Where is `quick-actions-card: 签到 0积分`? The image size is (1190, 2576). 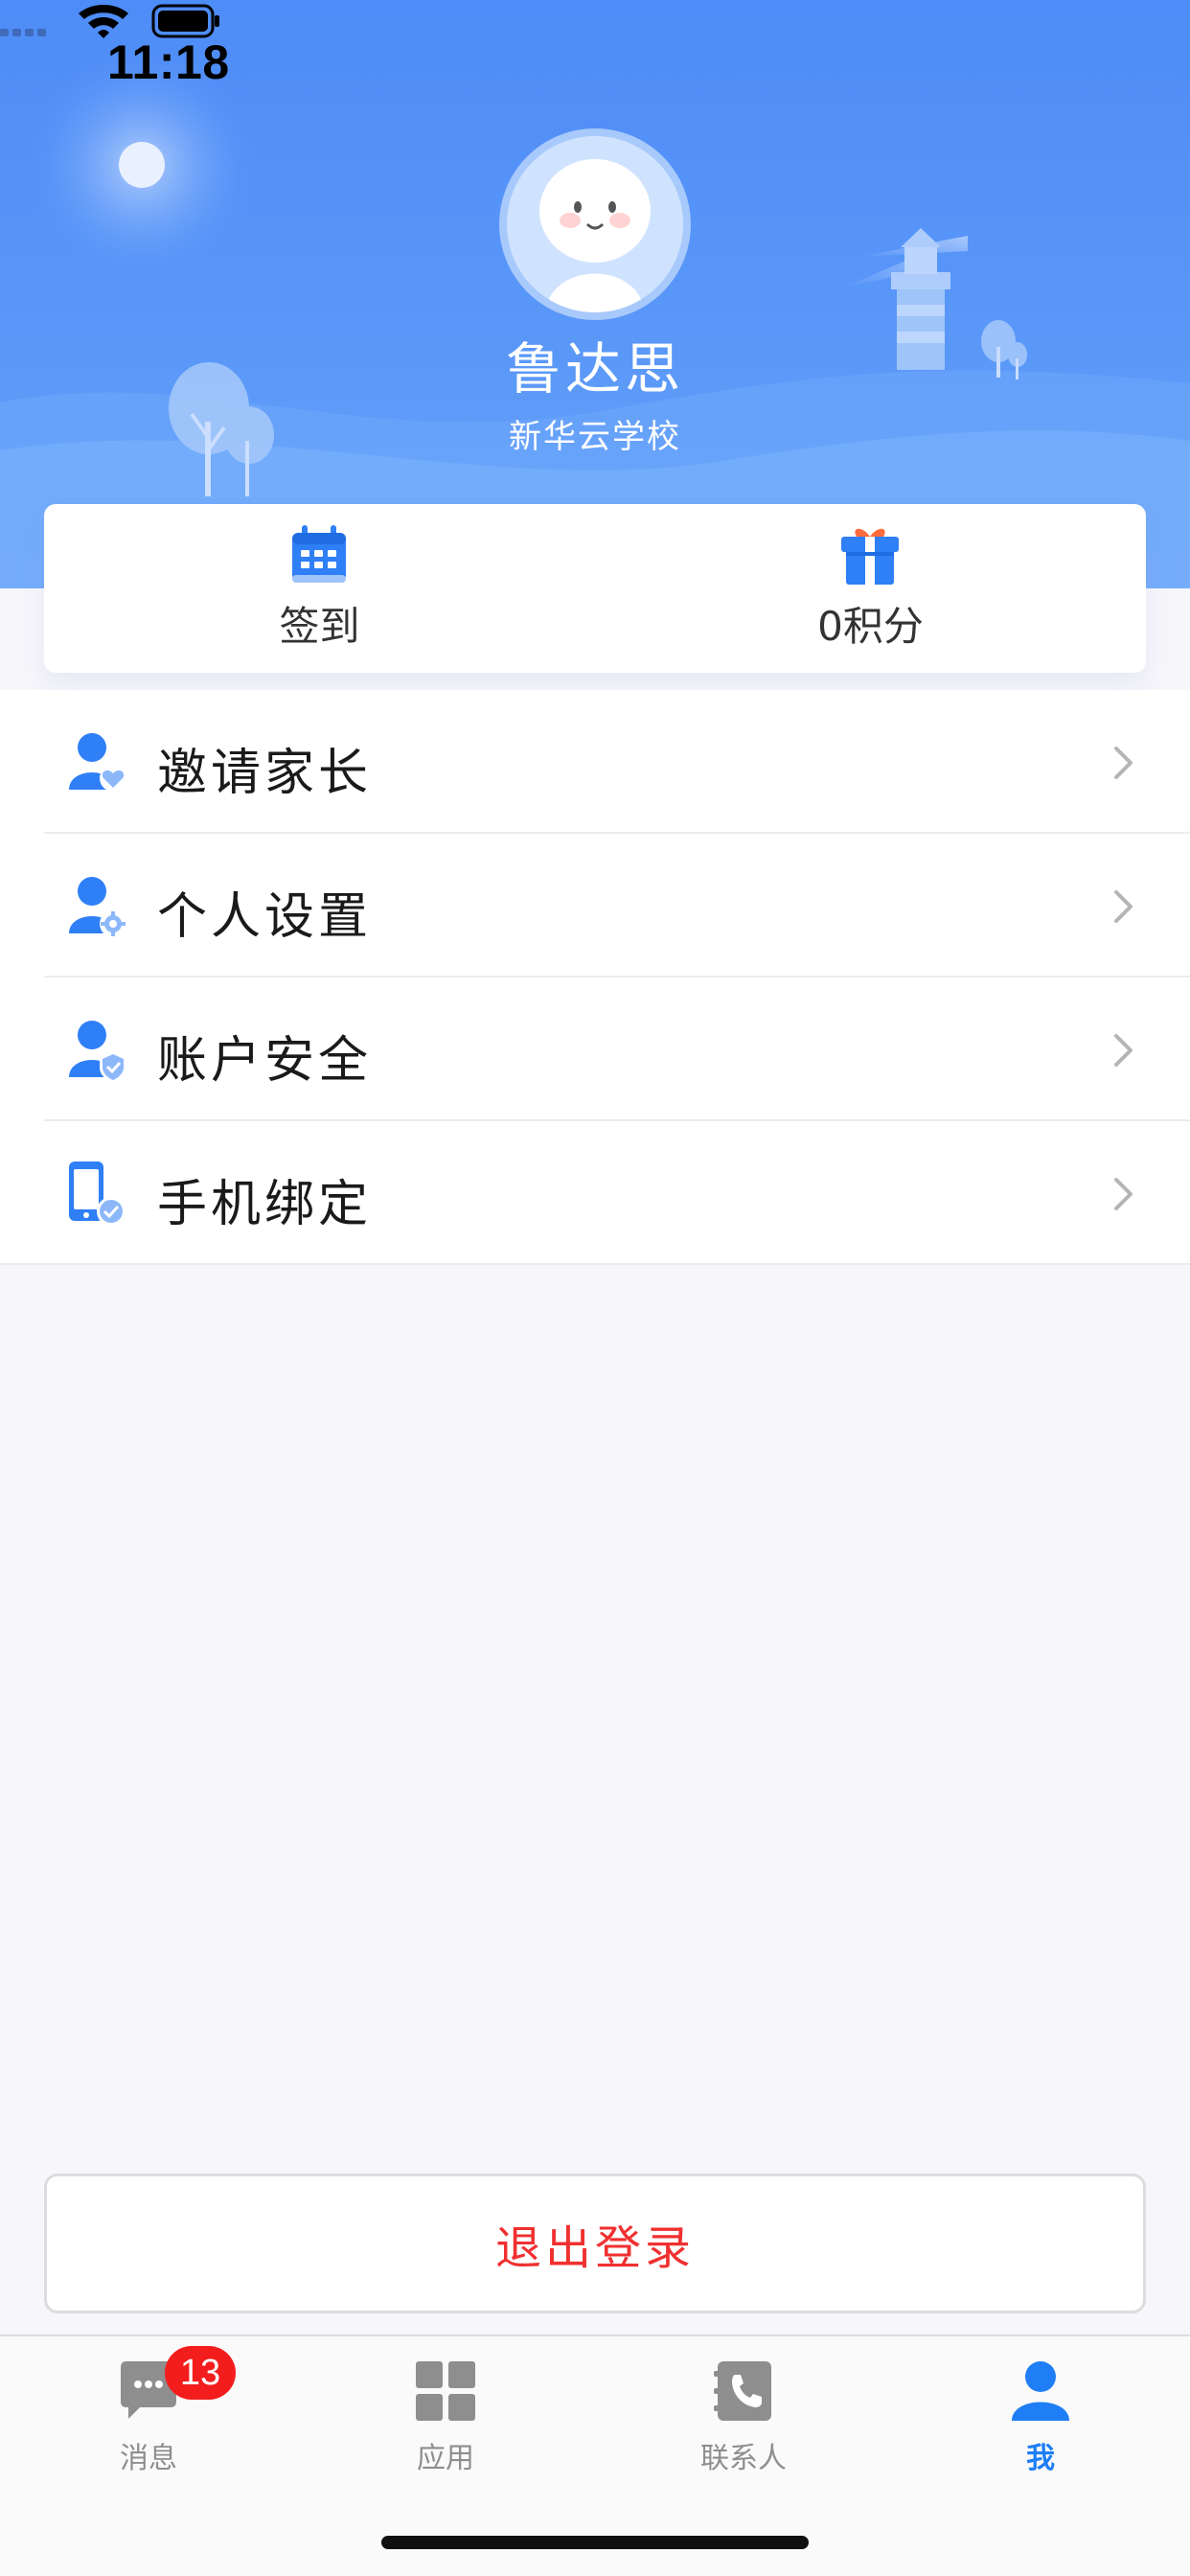 quick-actions-card: 签到 0积分 is located at coordinates (595, 588).